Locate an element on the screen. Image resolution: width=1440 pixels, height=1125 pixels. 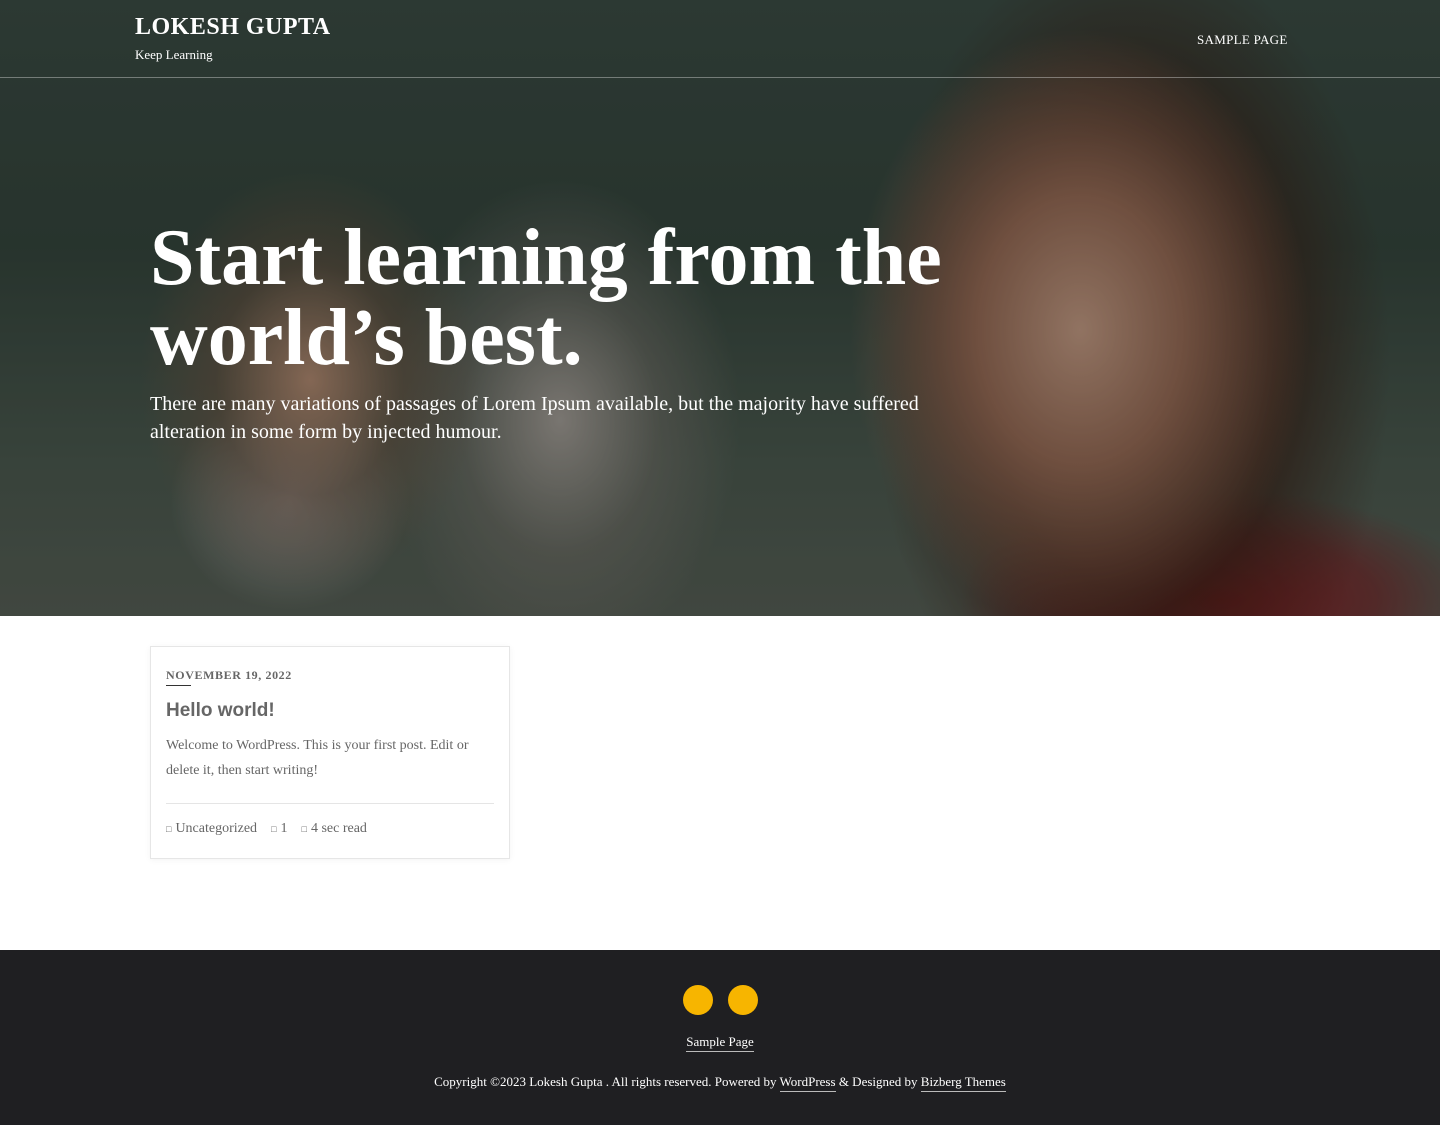
footer-nav: Sample Page is located at coordinates (720, 1043).